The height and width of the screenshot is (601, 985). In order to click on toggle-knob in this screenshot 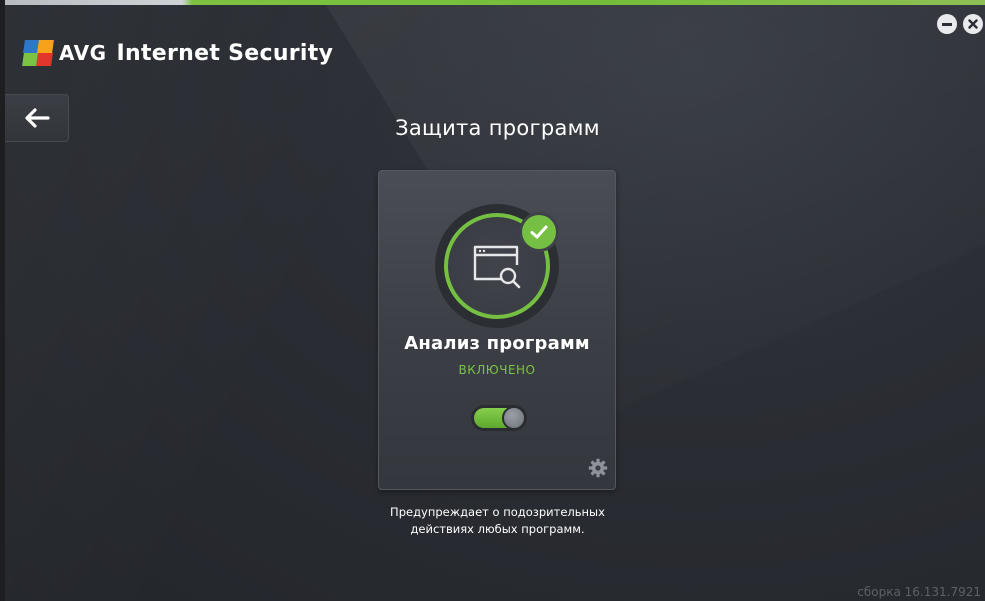, I will do `click(514, 418)`.